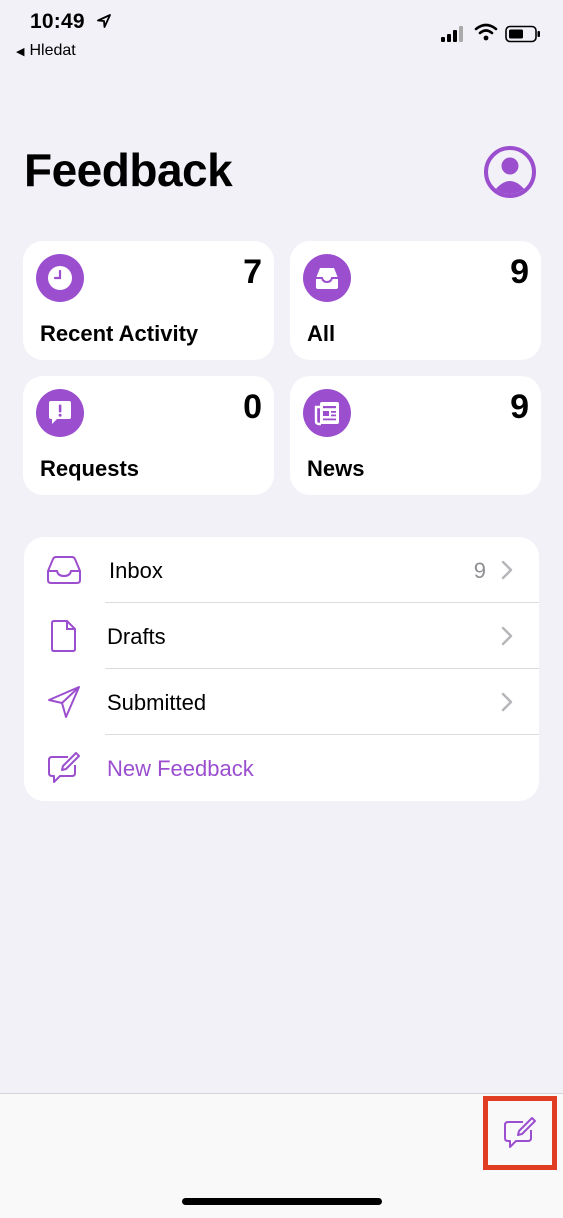  Describe the element at coordinates (252, 272) in the screenshot. I see `tile-count: 7` at that location.